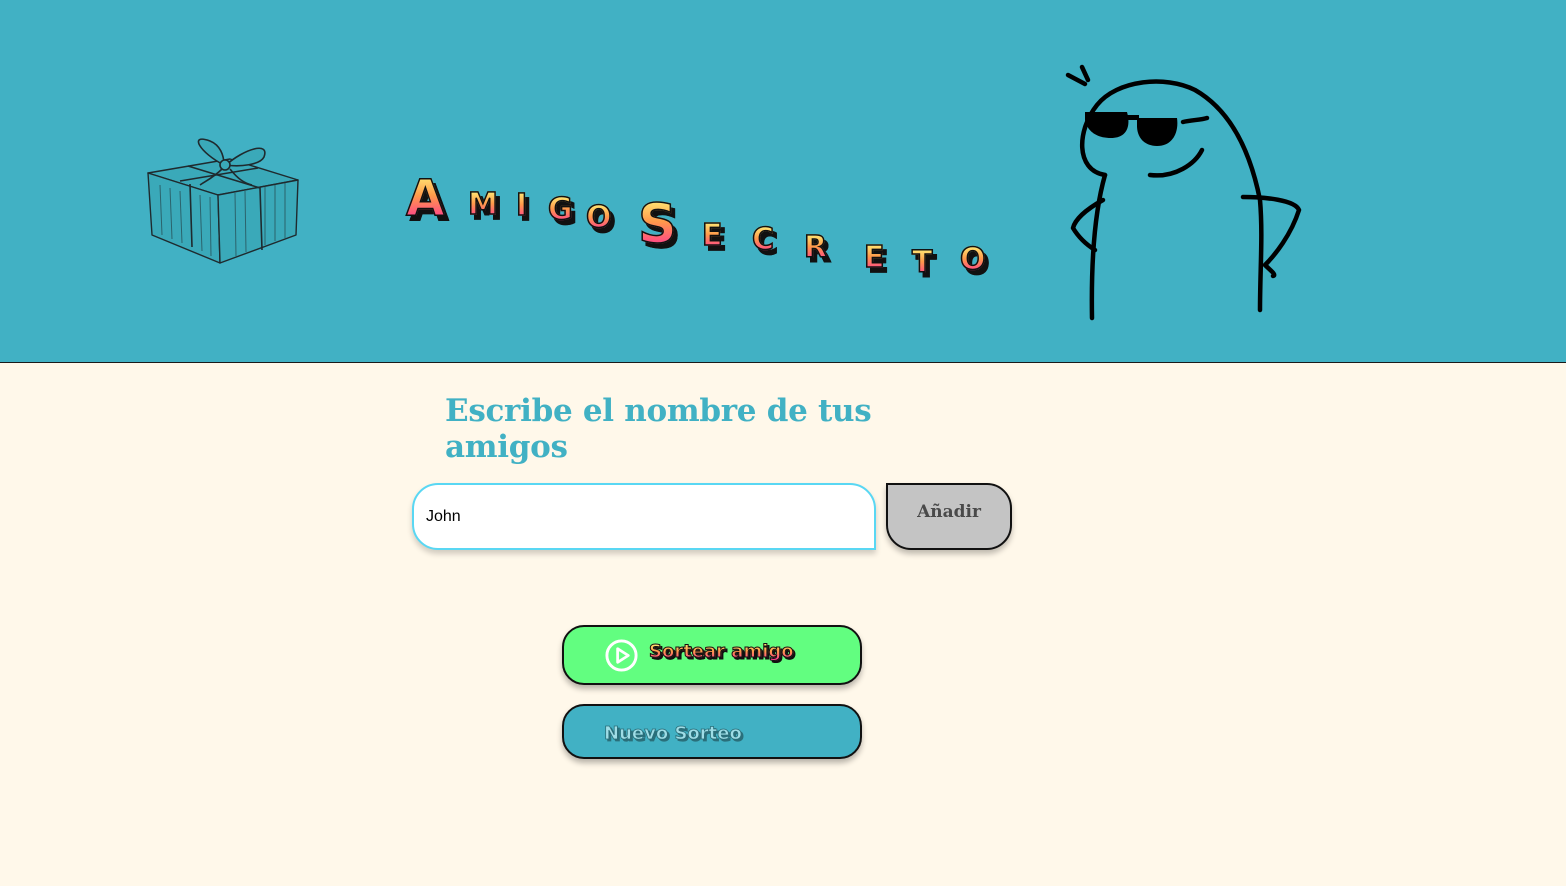  I want to click on title-letter: C, so click(763, 239).